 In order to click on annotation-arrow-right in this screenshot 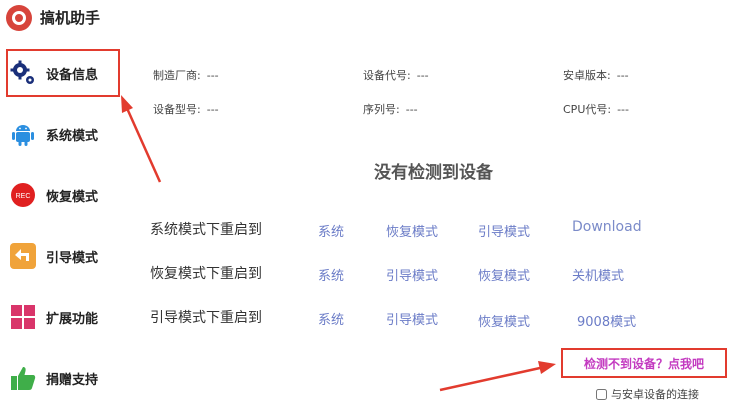, I will do `click(490, 379)`.